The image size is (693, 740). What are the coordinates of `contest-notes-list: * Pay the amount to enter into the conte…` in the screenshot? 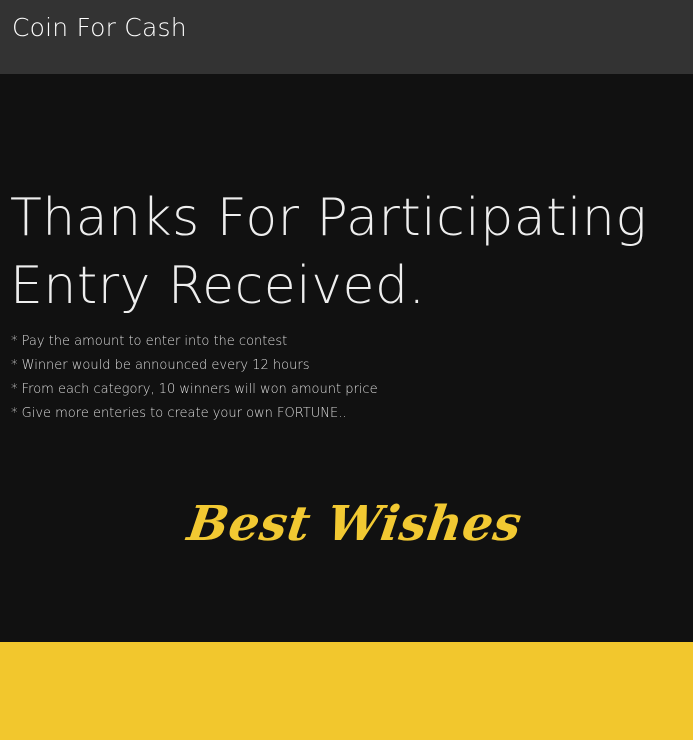 It's located at (194, 378).